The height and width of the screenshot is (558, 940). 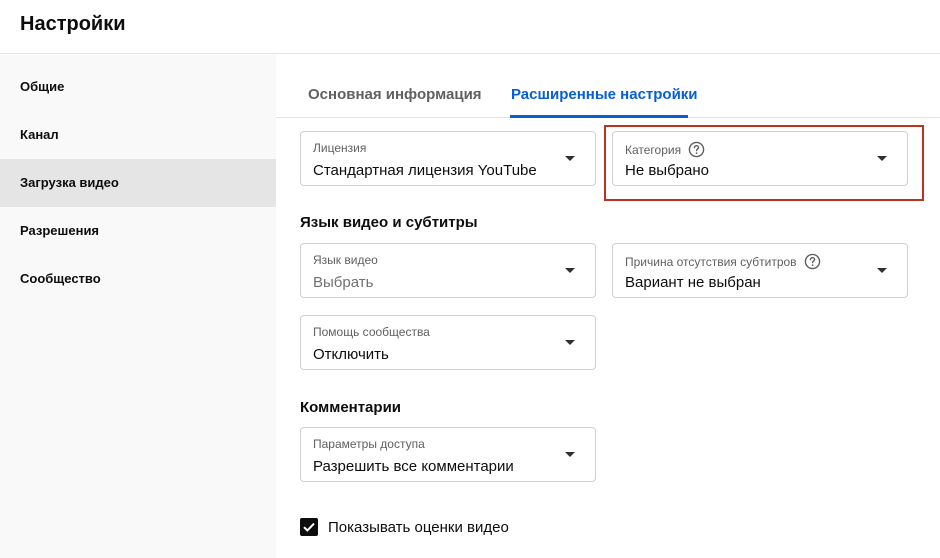 What do you see at coordinates (351, 407) in the screenshot?
I see `section-title-comments: Комментарии` at bounding box center [351, 407].